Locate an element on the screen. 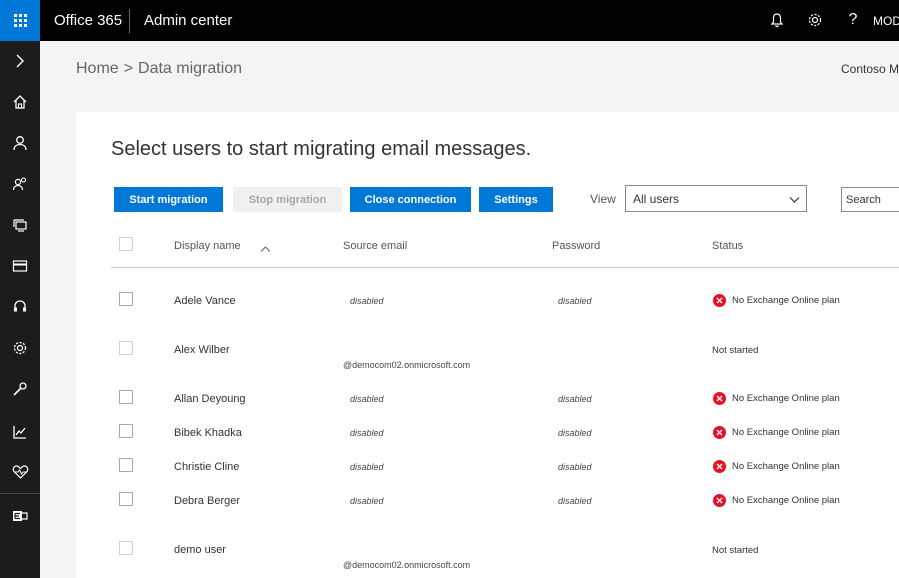  resources-icon is located at coordinates (20, 225).